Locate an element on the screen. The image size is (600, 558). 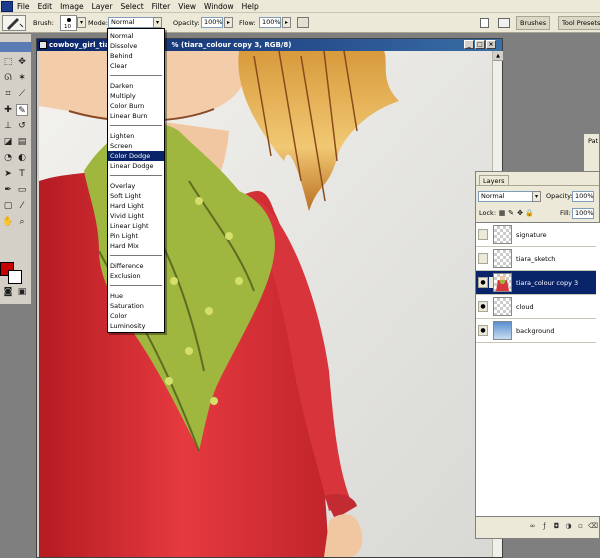
quick-mask-icon: ◙ is located at coordinates (8, 292).